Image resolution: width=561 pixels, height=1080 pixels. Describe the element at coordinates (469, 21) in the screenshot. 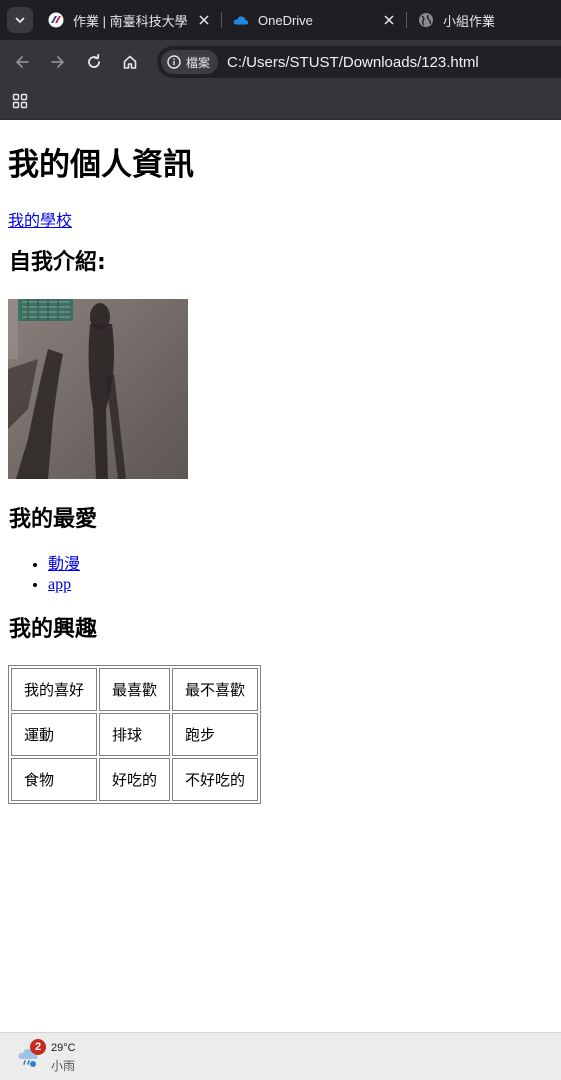

I see `tab-title: 小組作業` at that location.